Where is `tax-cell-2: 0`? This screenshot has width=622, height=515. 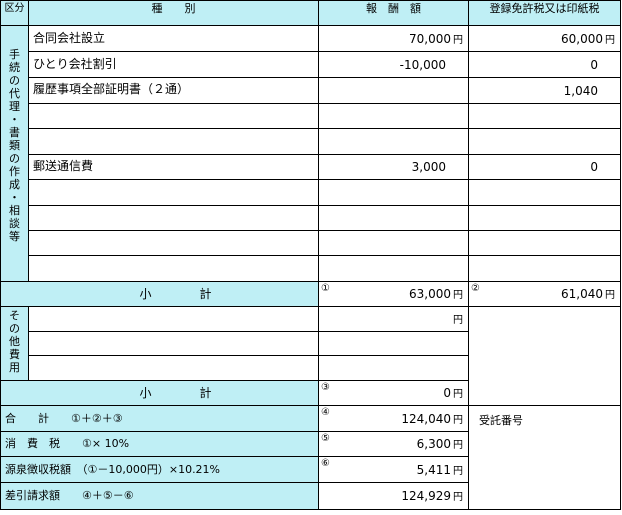
tax-cell-2: 0 is located at coordinates (545, 65).